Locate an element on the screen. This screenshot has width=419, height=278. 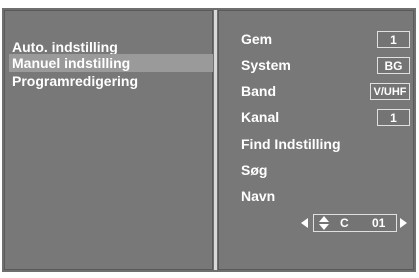
system-label: System is located at coordinates (266, 65).